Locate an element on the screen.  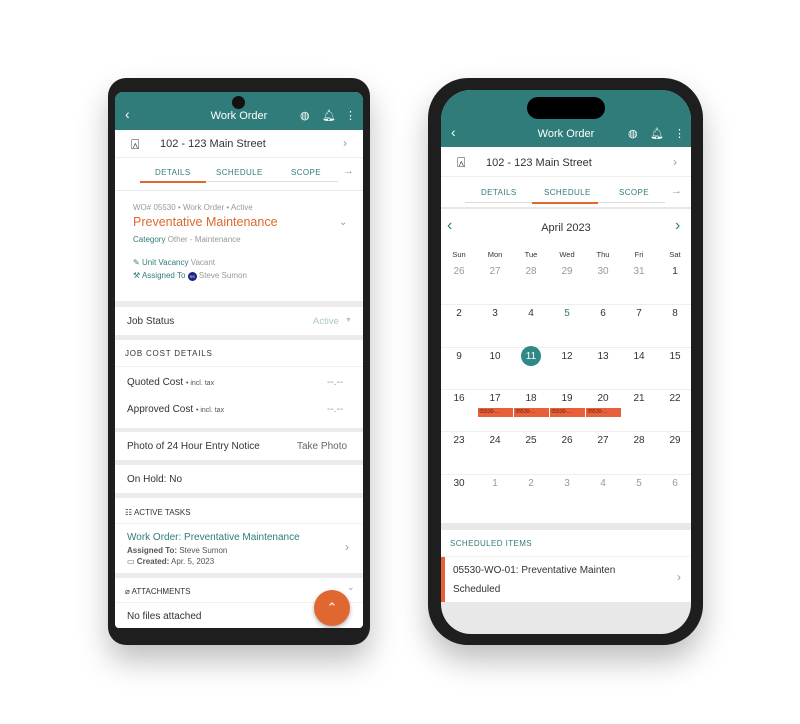
calendar-day: 8 is located at coordinates (674, 313).